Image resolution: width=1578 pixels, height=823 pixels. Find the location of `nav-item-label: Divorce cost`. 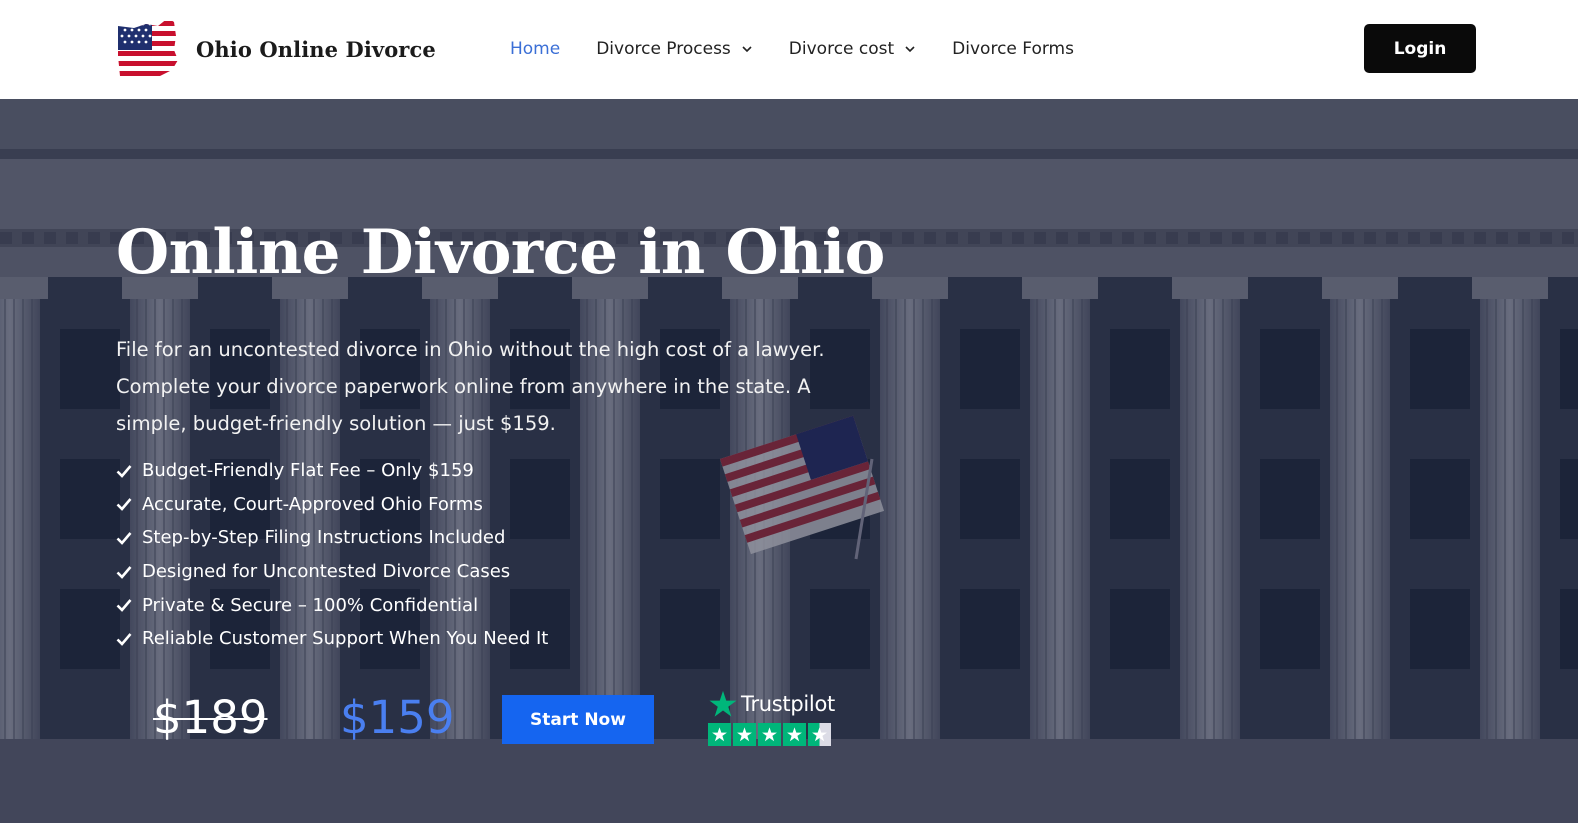

nav-item-label: Divorce cost is located at coordinates (841, 49).